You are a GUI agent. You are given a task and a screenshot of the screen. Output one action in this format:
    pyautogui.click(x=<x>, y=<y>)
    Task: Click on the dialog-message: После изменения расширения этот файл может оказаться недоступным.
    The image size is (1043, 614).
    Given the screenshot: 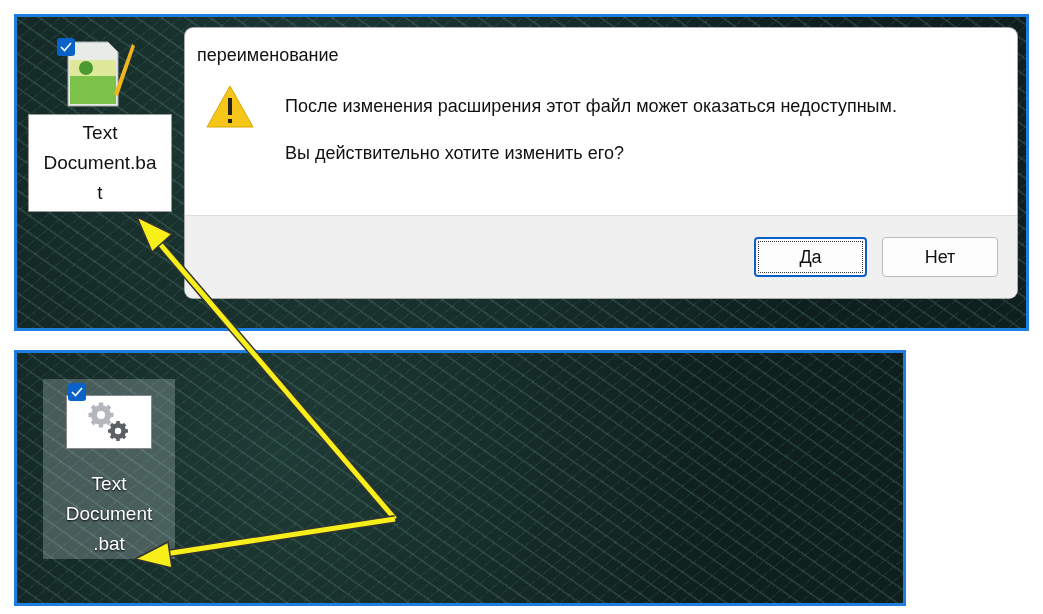 What is the action you would take?
    pyautogui.click(x=591, y=106)
    